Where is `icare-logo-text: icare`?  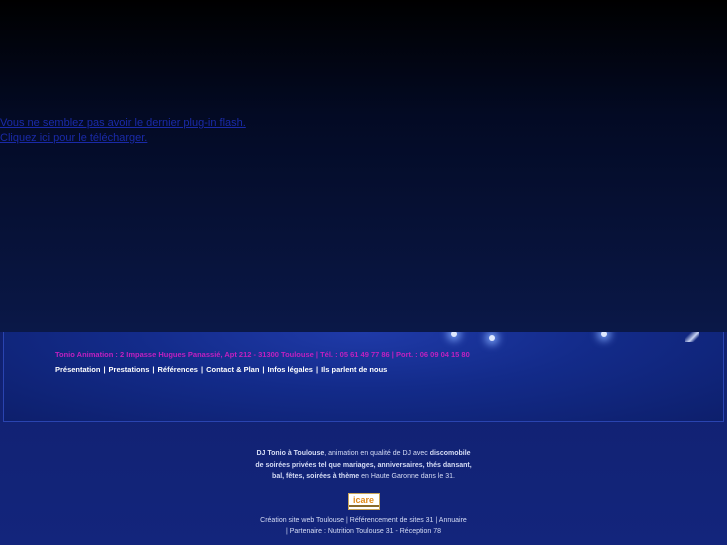
icare-logo-text: icare is located at coordinates (363, 499).